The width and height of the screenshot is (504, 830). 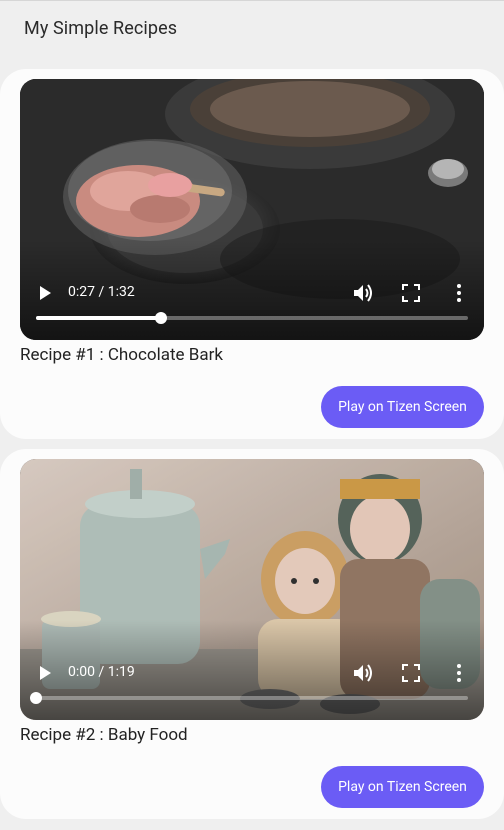 What do you see at coordinates (101, 672) in the screenshot?
I see `video-time: 0:00 / 1:19` at bounding box center [101, 672].